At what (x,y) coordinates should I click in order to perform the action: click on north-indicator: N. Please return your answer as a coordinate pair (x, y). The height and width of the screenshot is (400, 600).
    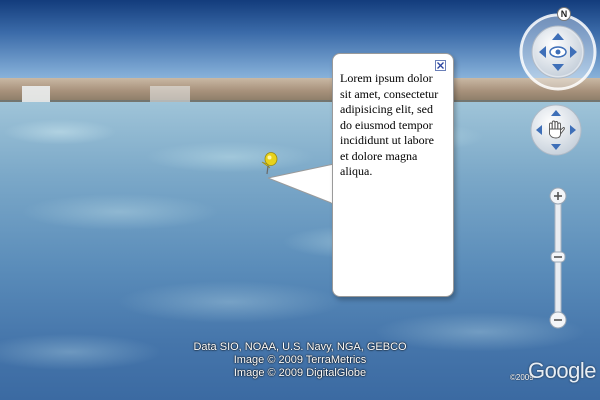
    Looking at the image, I should click on (564, 14).